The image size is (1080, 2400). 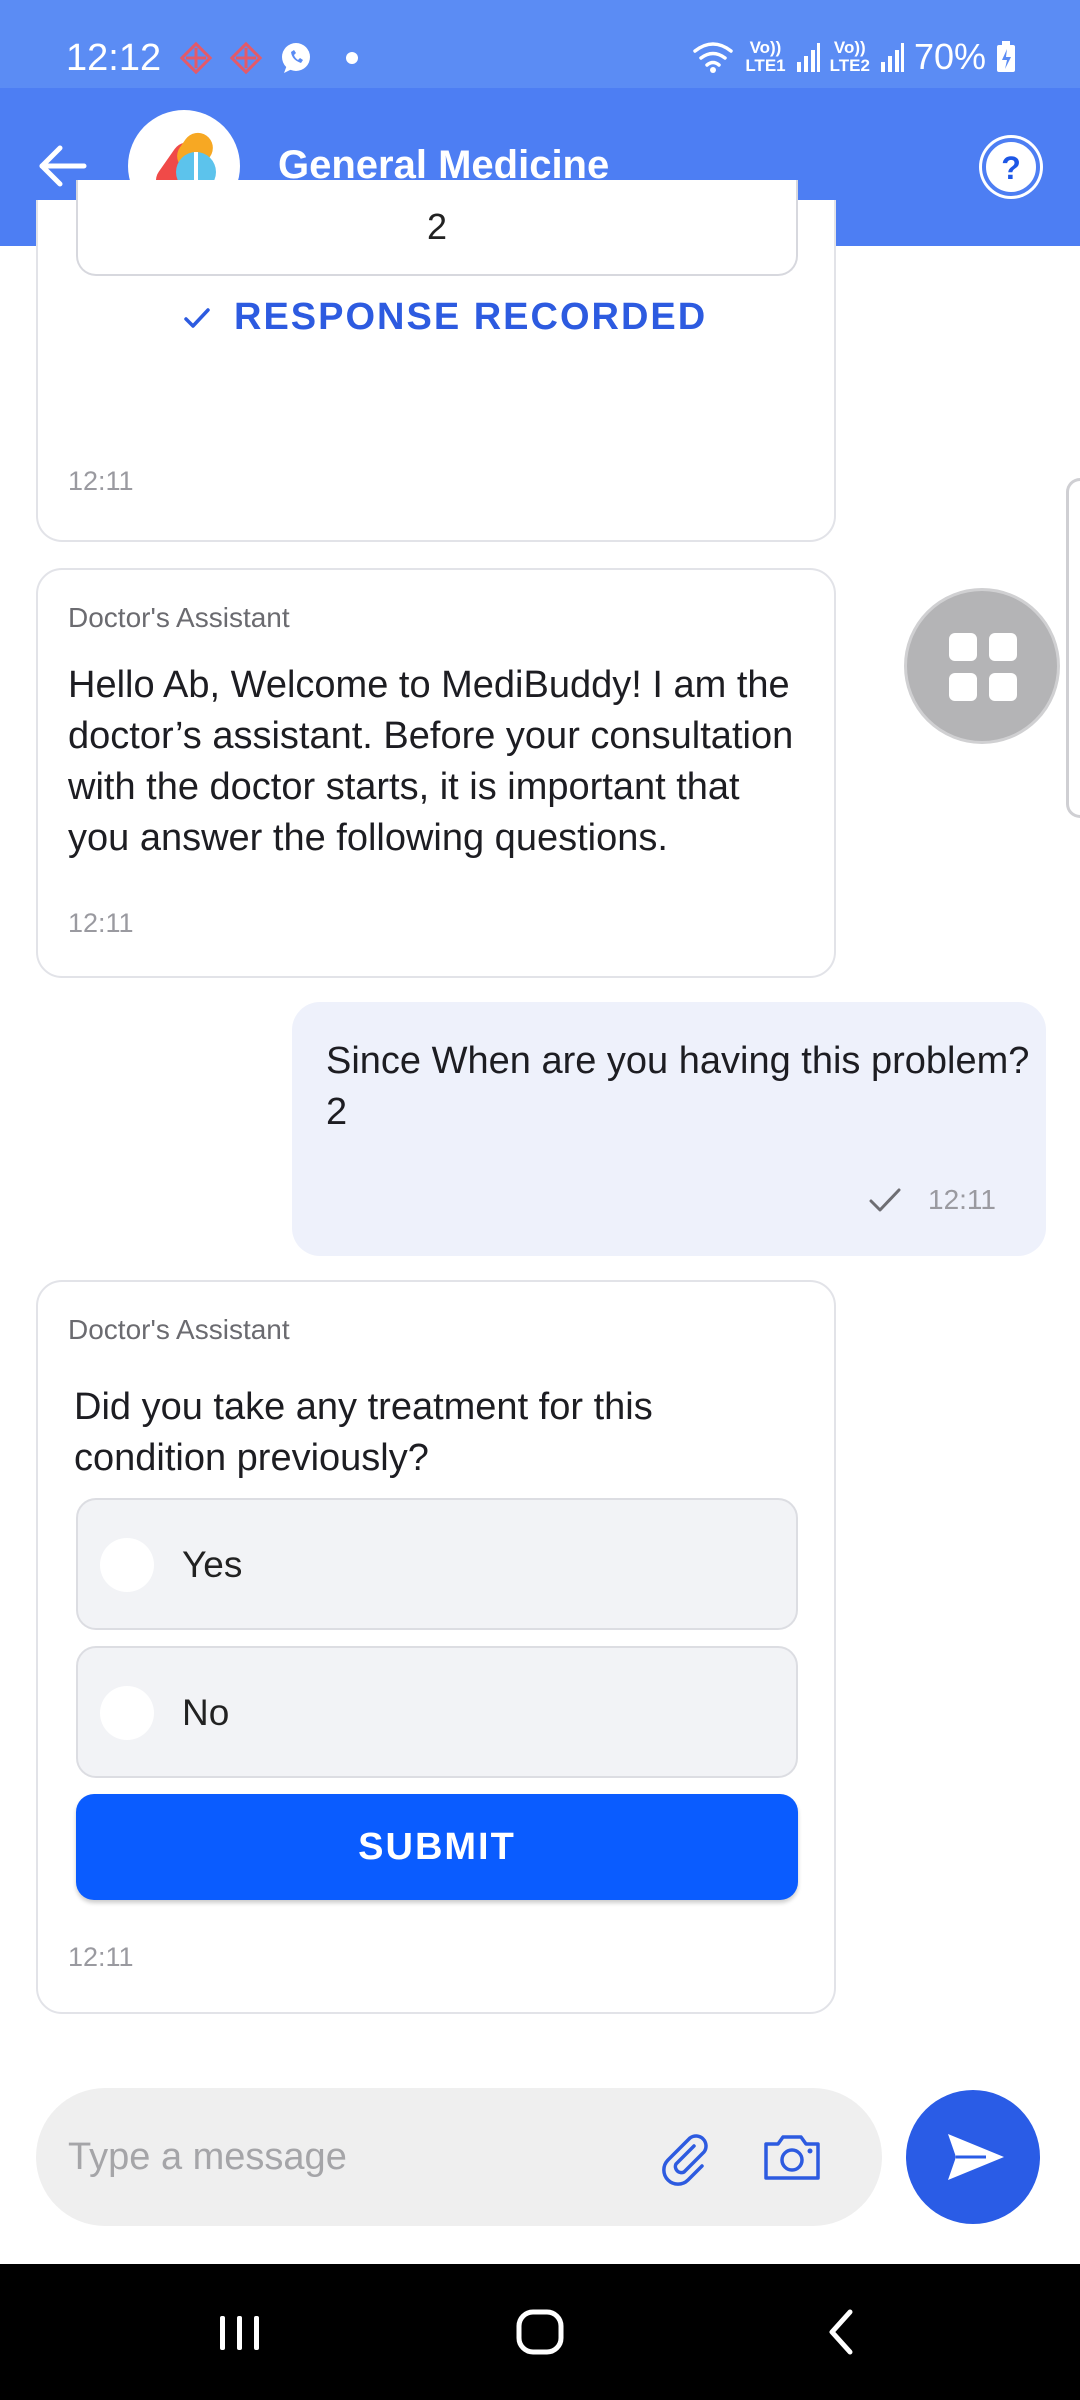 I want to click on attachment-icon, so click(x=685, y=2157).